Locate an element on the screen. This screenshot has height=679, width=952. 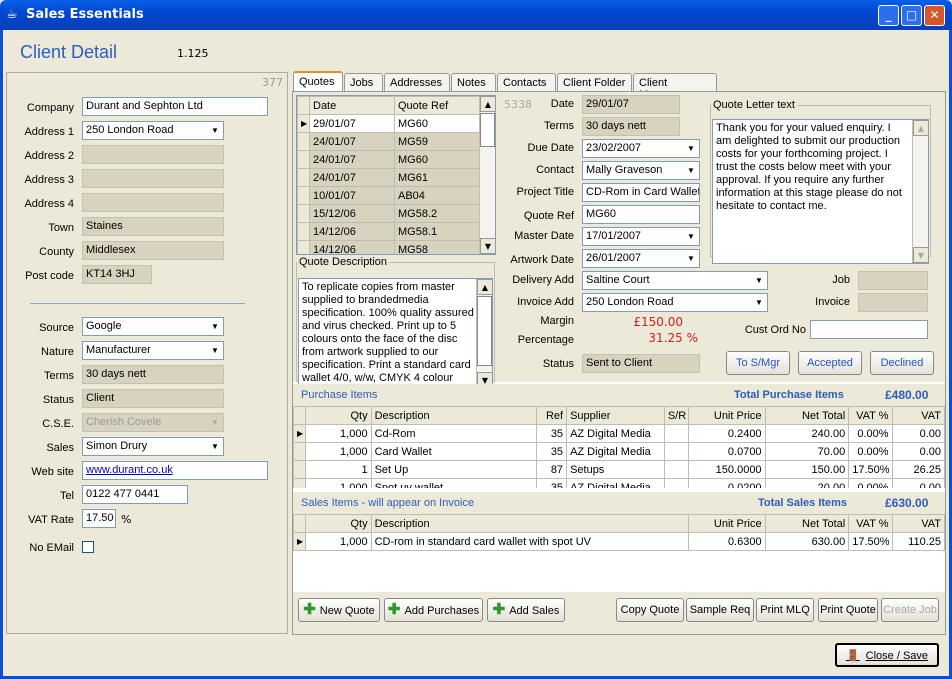
no-email-checkbox is located at coordinates (88, 547).